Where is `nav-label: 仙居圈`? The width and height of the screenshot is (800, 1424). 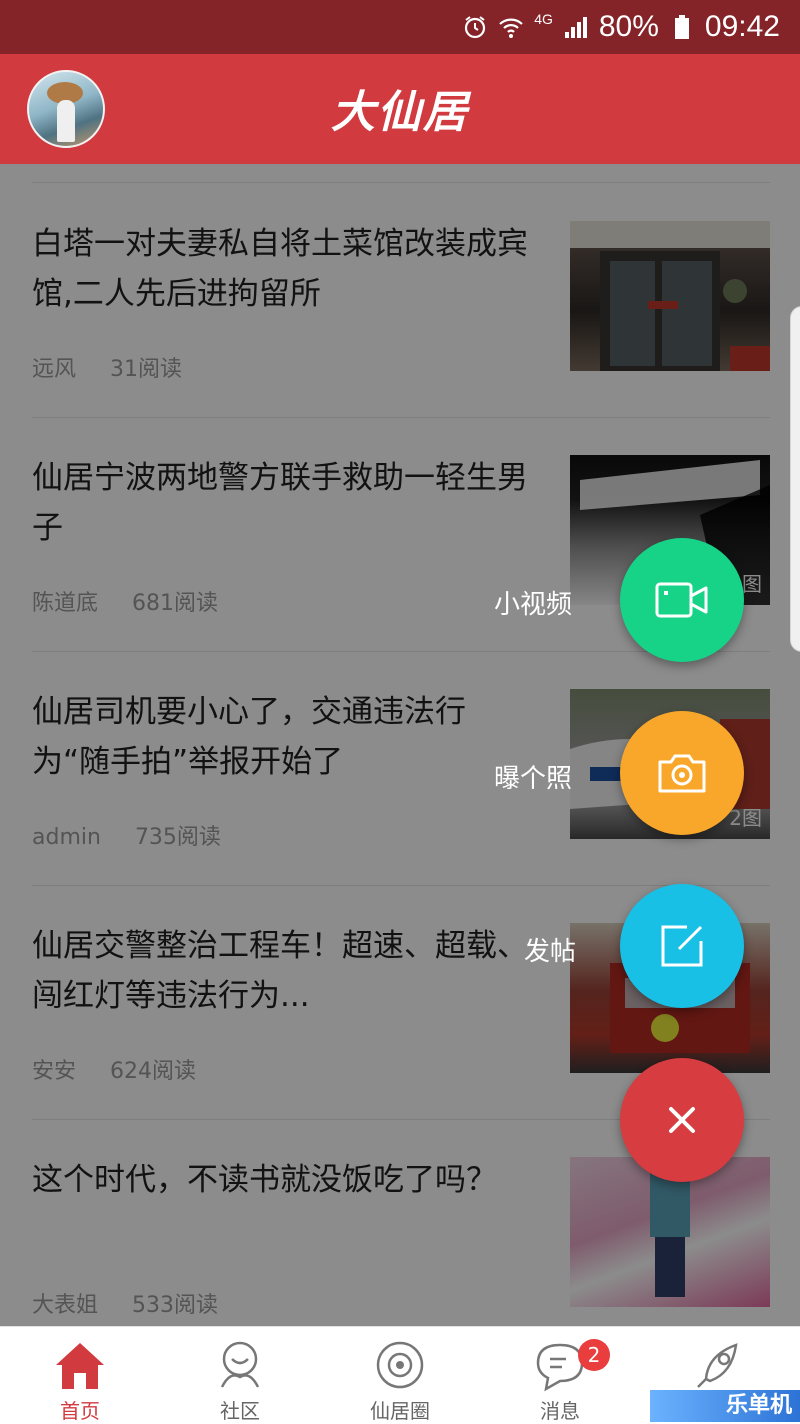
nav-label: 仙居圈 is located at coordinates (400, 1411).